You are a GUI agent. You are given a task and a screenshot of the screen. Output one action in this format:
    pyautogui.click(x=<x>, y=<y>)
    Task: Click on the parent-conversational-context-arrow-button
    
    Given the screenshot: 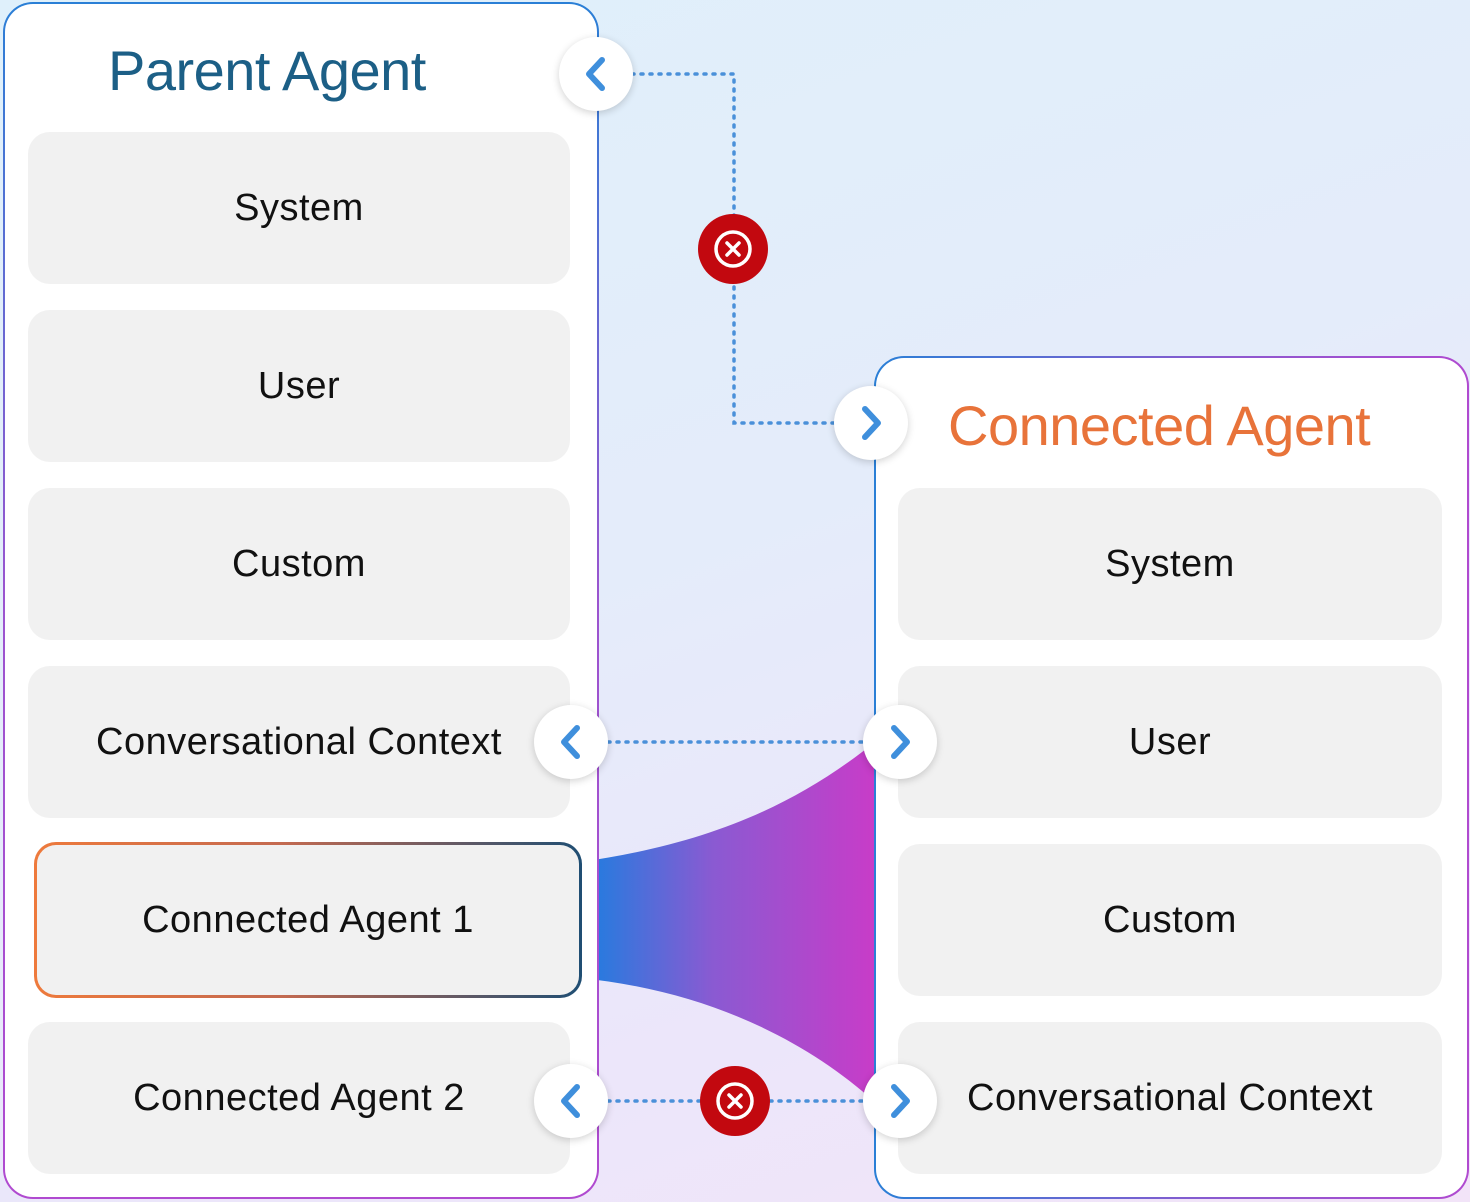 What is the action you would take?
    pyautogui.click(x=571, y=742)
    